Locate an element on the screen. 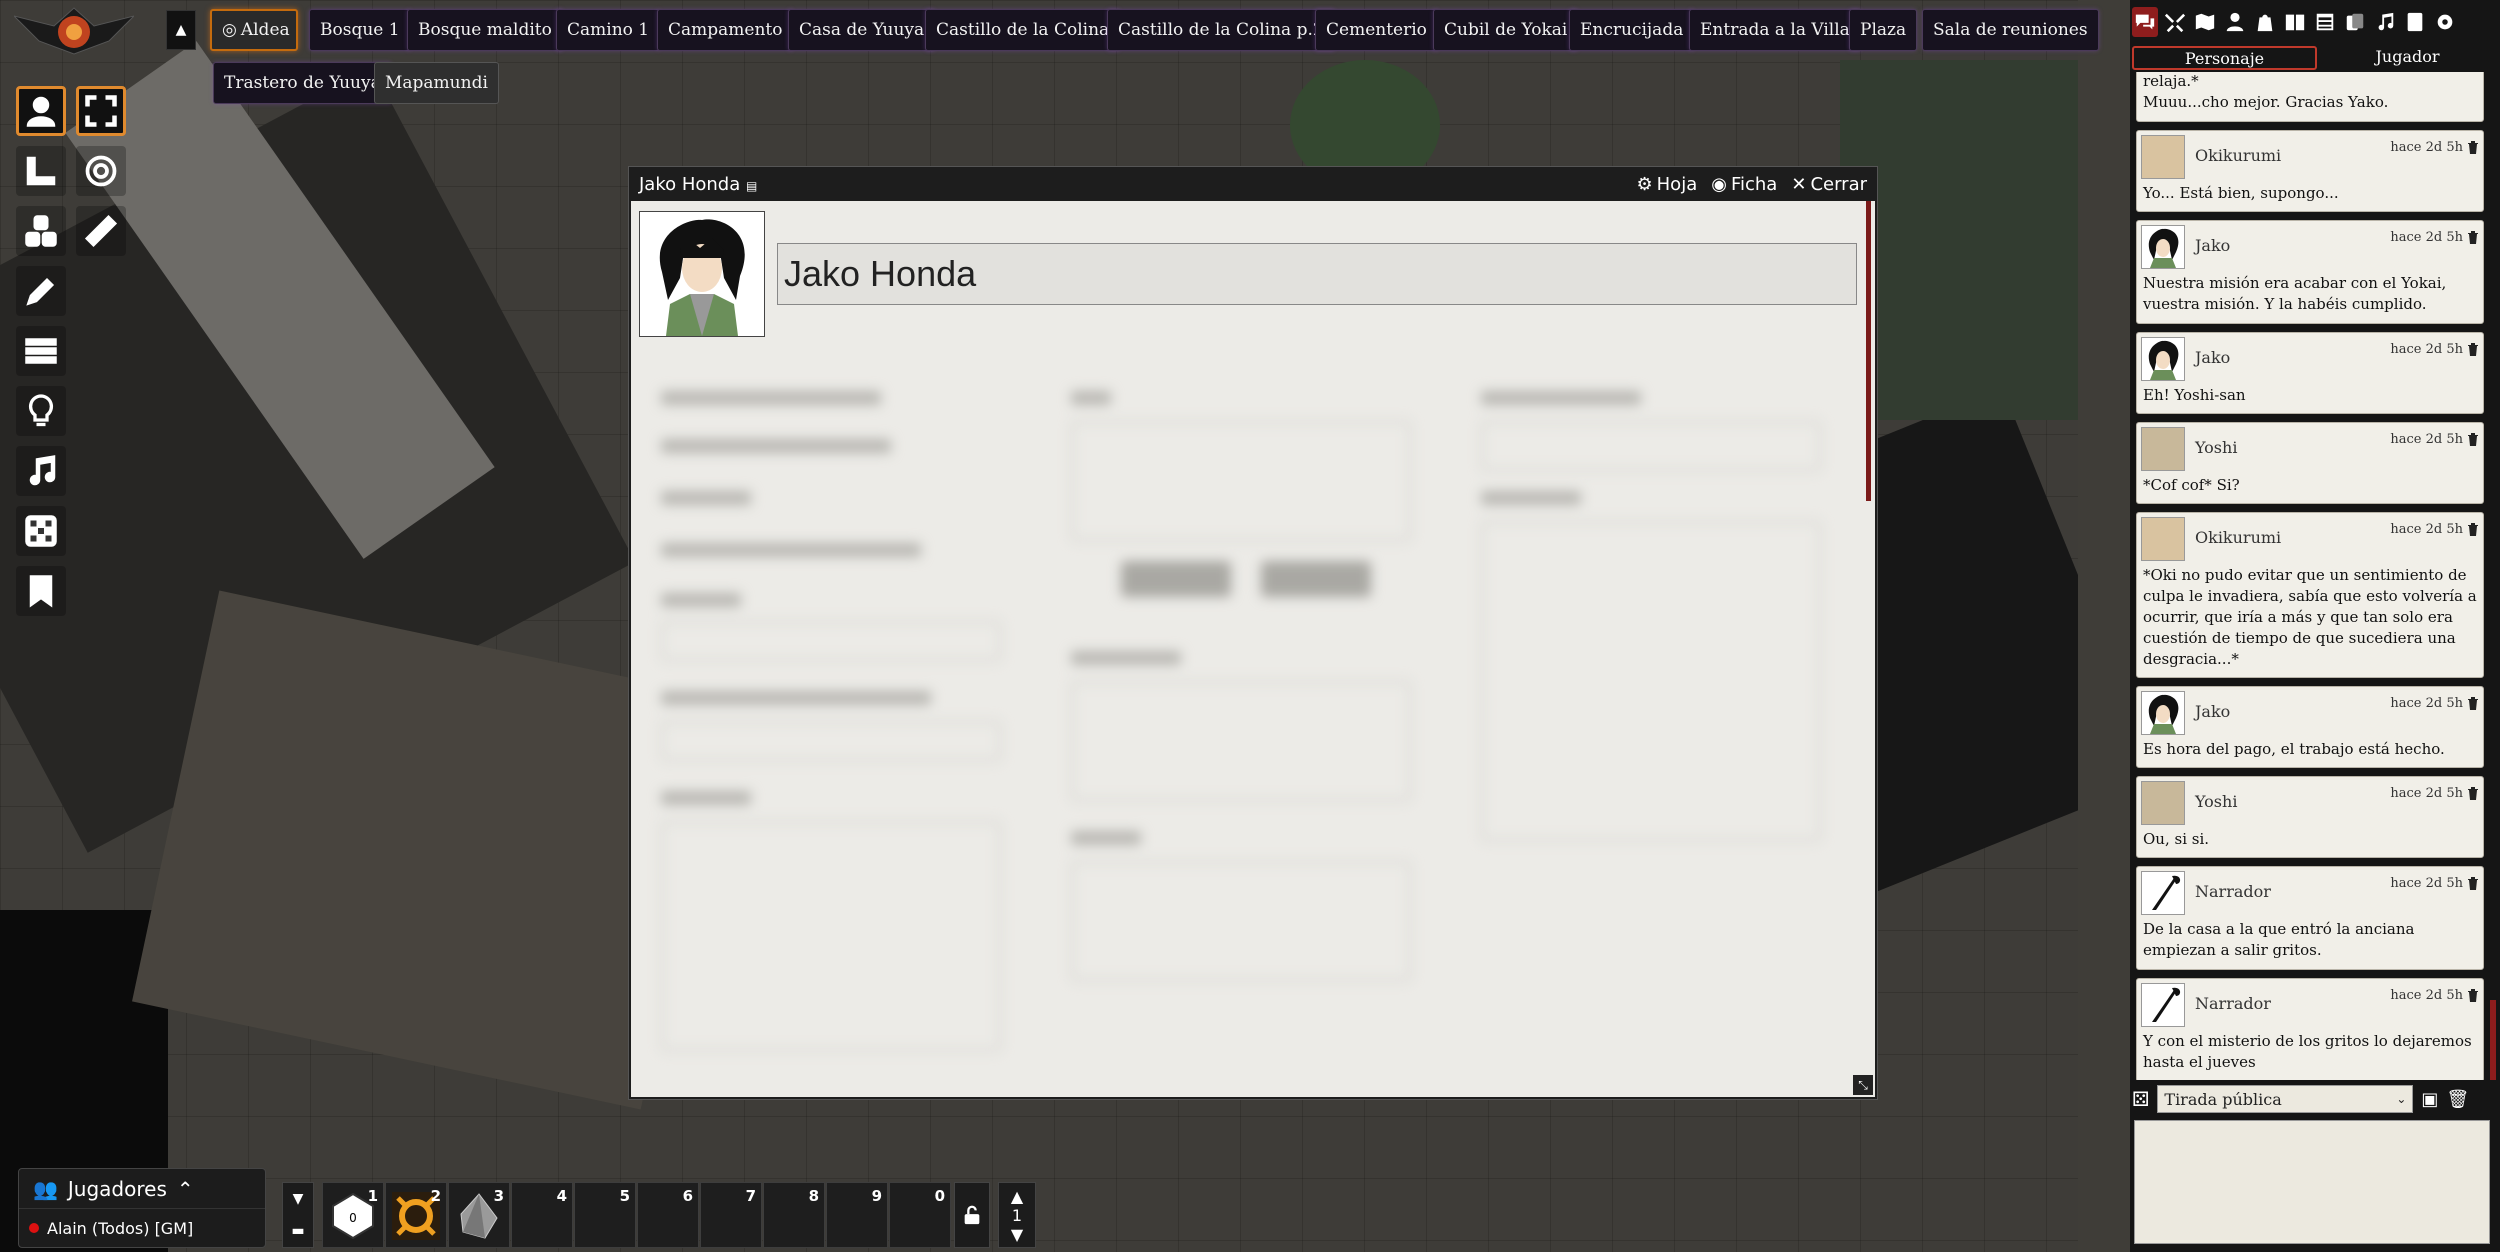 Image resolution: width=2500 pixels, height=1252 pixels. macro-slot: 6 is located at coordinates (668, 1215).